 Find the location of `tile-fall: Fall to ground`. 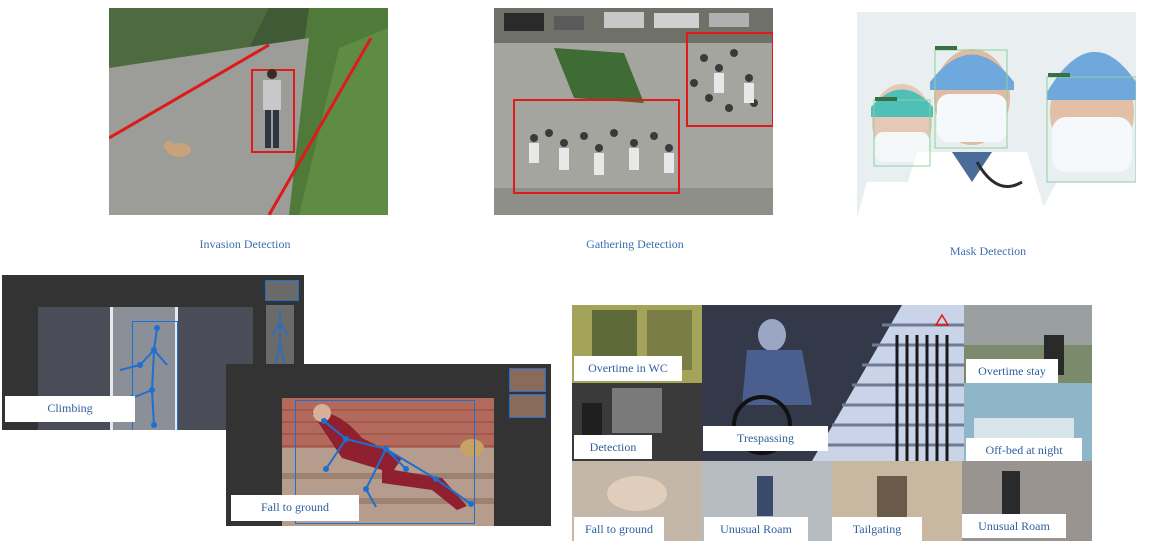

tile-fall: Fall to ground is located at coordinates (637, 501).